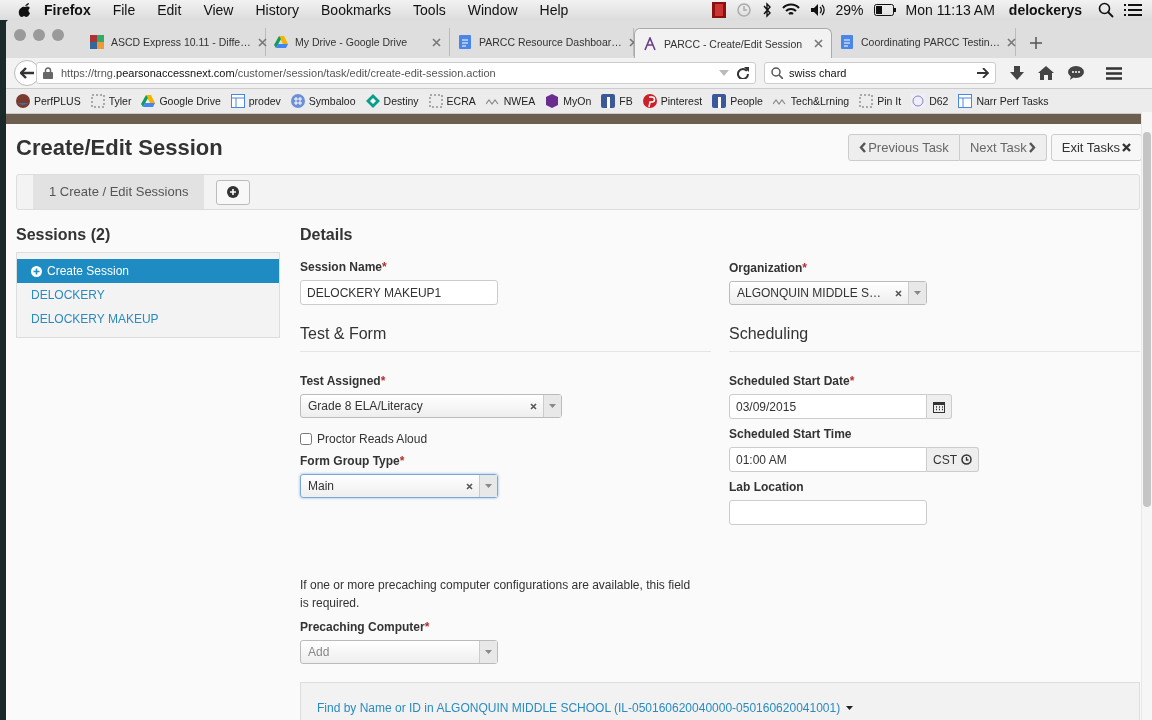 The width and height of the screenshot is (1152, 720). I want to click on bookmark-item: Symbaloo, so click(323, 101).